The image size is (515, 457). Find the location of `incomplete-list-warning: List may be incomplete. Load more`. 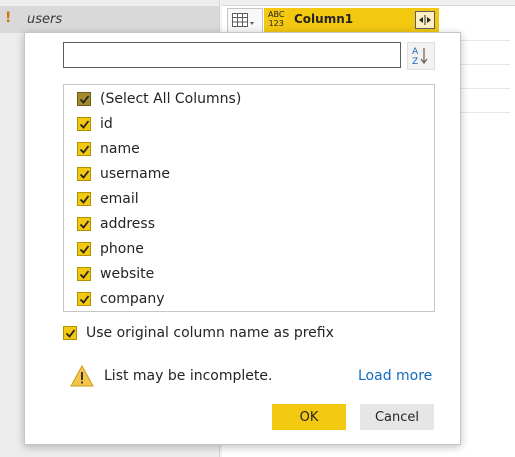

incomplete-list-warning: List may be incomplete. Load more is located at coordinates (251, 377).